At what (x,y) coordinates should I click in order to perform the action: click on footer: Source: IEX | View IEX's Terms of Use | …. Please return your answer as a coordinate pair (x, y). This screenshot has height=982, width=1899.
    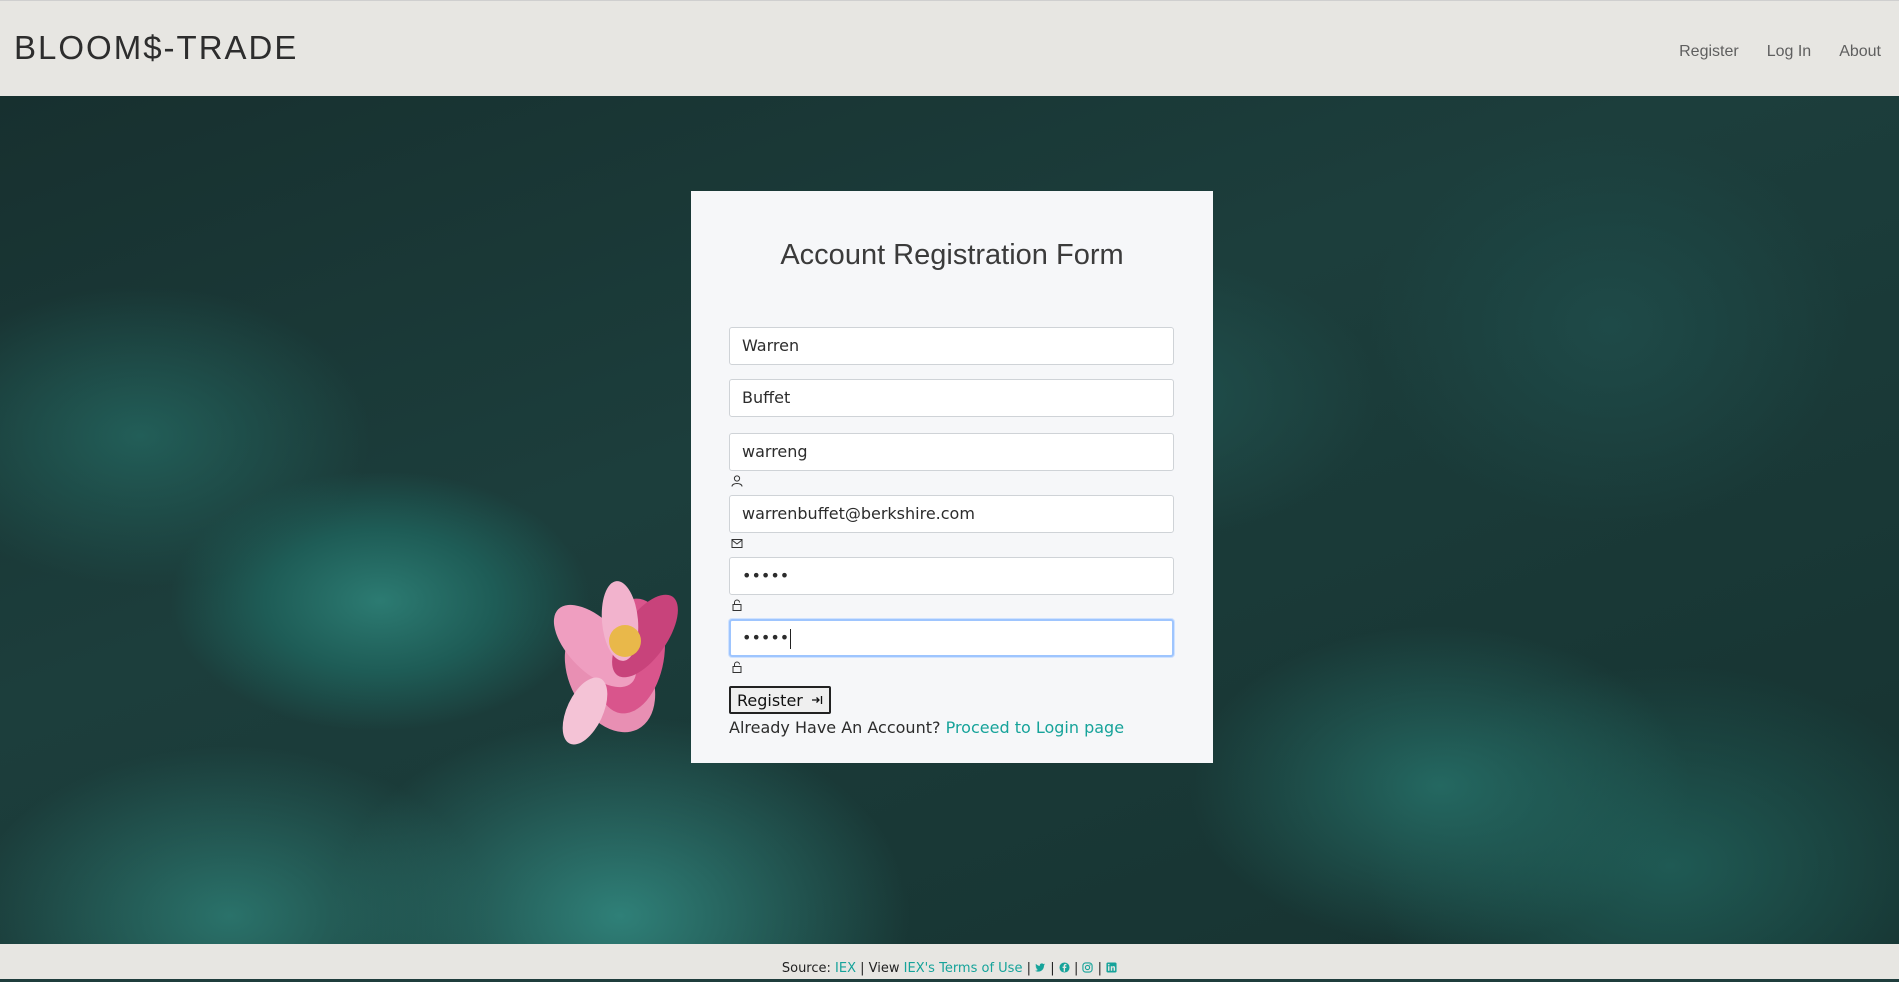
    Looking at the image, I should click on (949, 961).